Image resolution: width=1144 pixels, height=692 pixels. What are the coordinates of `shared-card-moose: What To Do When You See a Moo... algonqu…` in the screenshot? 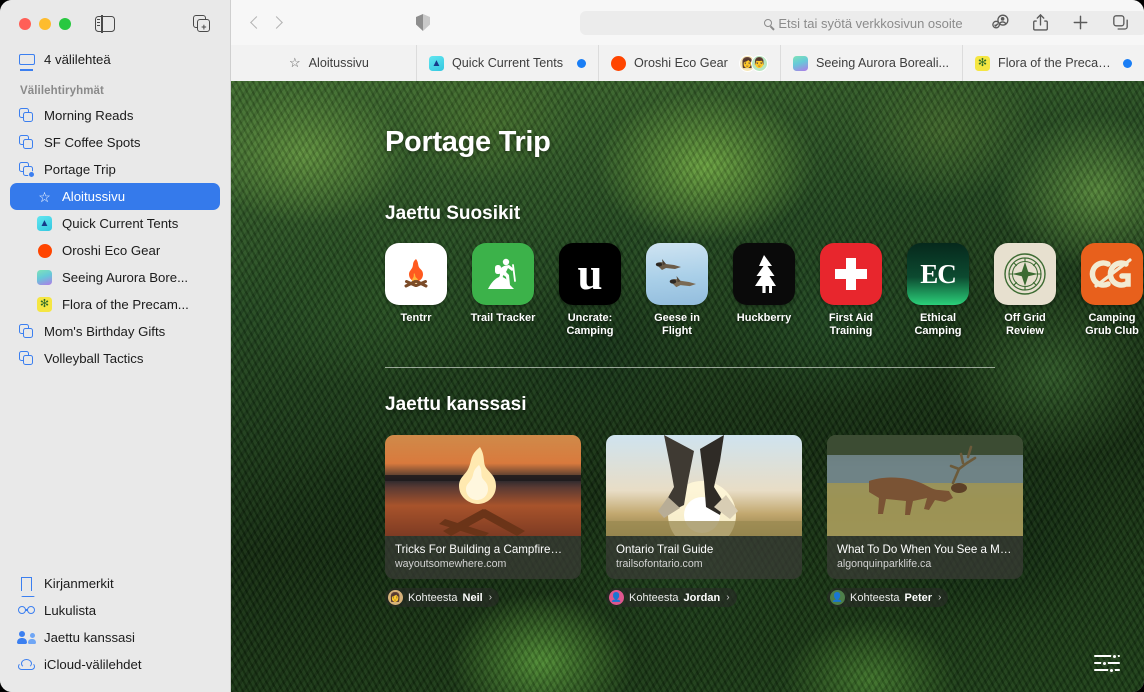 It's located at (925, 521).